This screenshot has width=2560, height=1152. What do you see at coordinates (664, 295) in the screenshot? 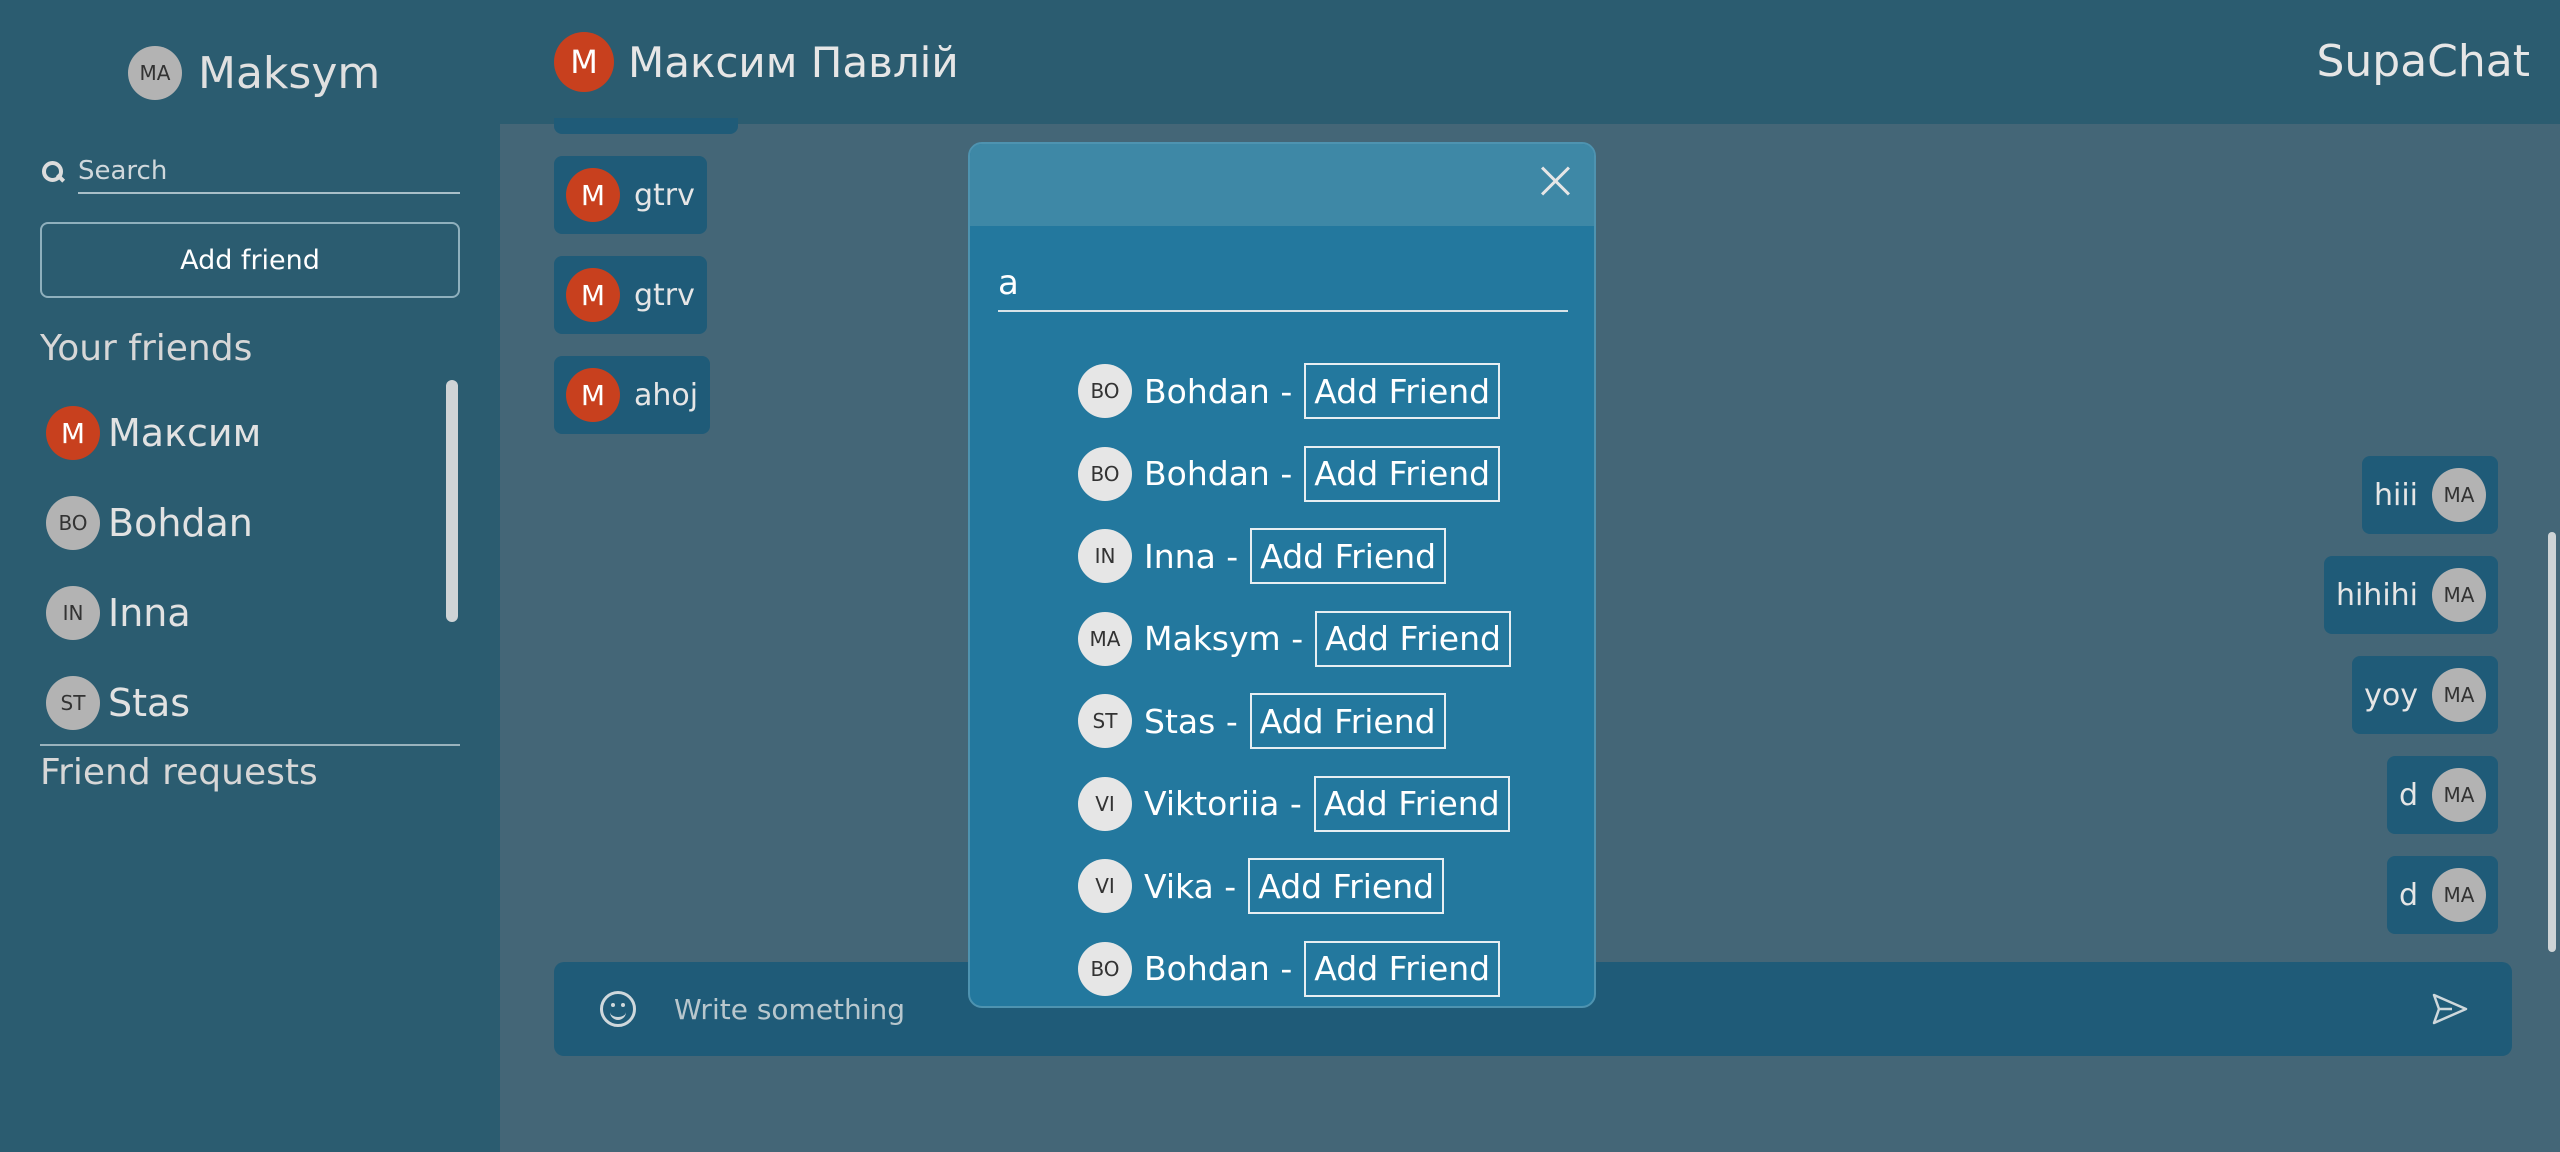
I see `message-text: gtrv` at bounding box center [664, 295].